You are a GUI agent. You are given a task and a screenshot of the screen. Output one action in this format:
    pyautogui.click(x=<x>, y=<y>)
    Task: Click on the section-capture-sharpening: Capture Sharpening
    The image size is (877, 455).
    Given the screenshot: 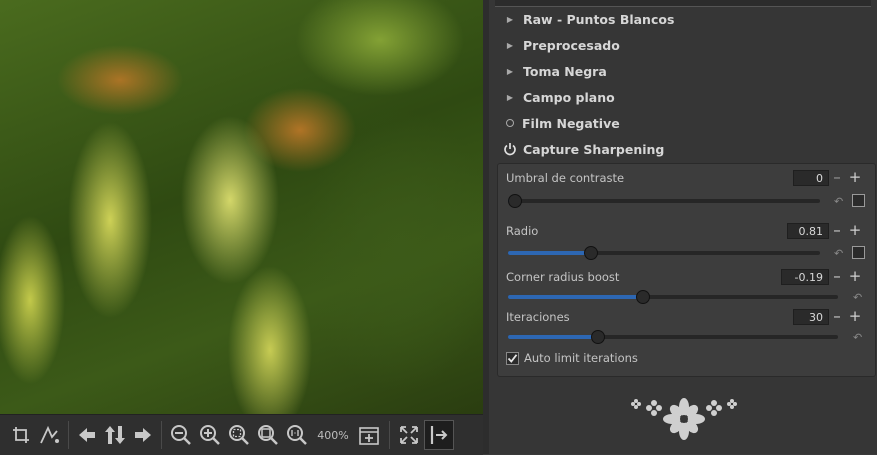 What is the action you would take?
    pyautogui.click(x=583, y=149)
    